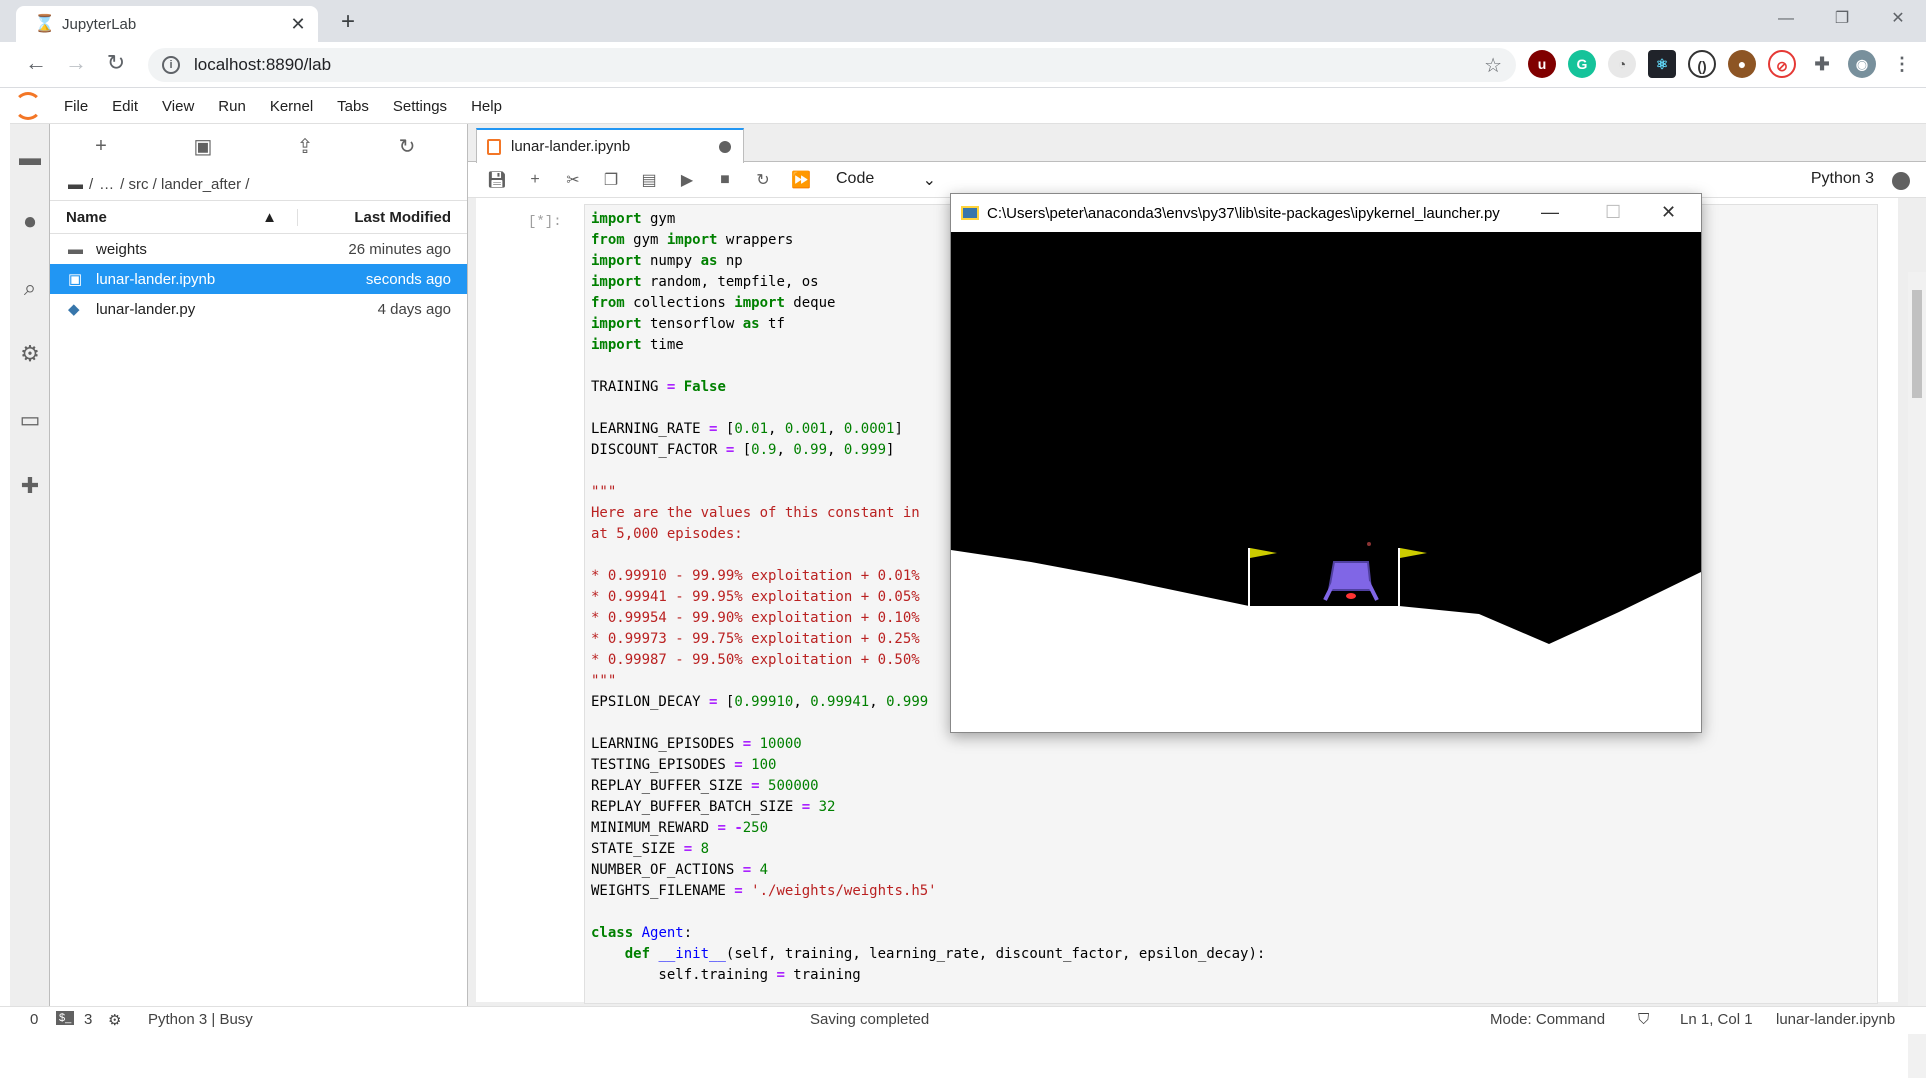 The width and height of the screenshot is (1926, 1078). What do you see at coordinates (258, 279) in the screenshot?
I see `file-row-notebook: ▣ lunar-lander.ipynb seconds ago` at bounding box center [258, 279].